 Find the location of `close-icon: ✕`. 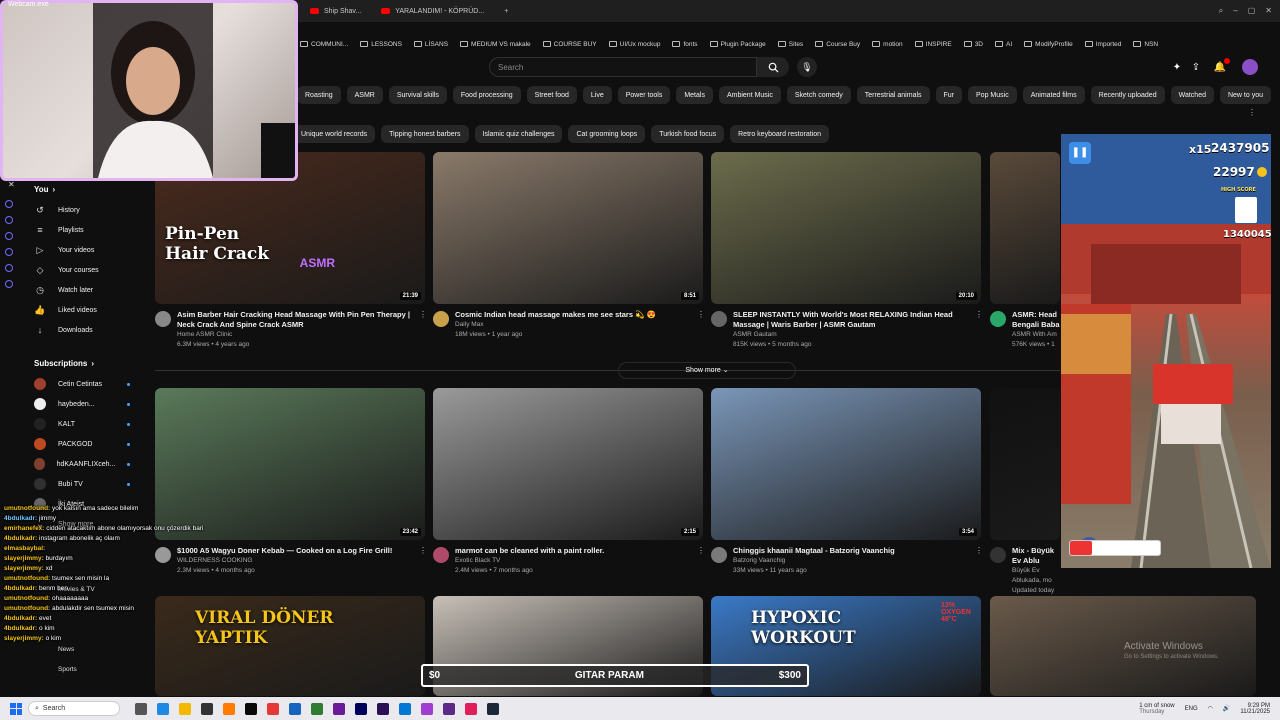

close-icon: ✕ is located at coordinates (11, 184).